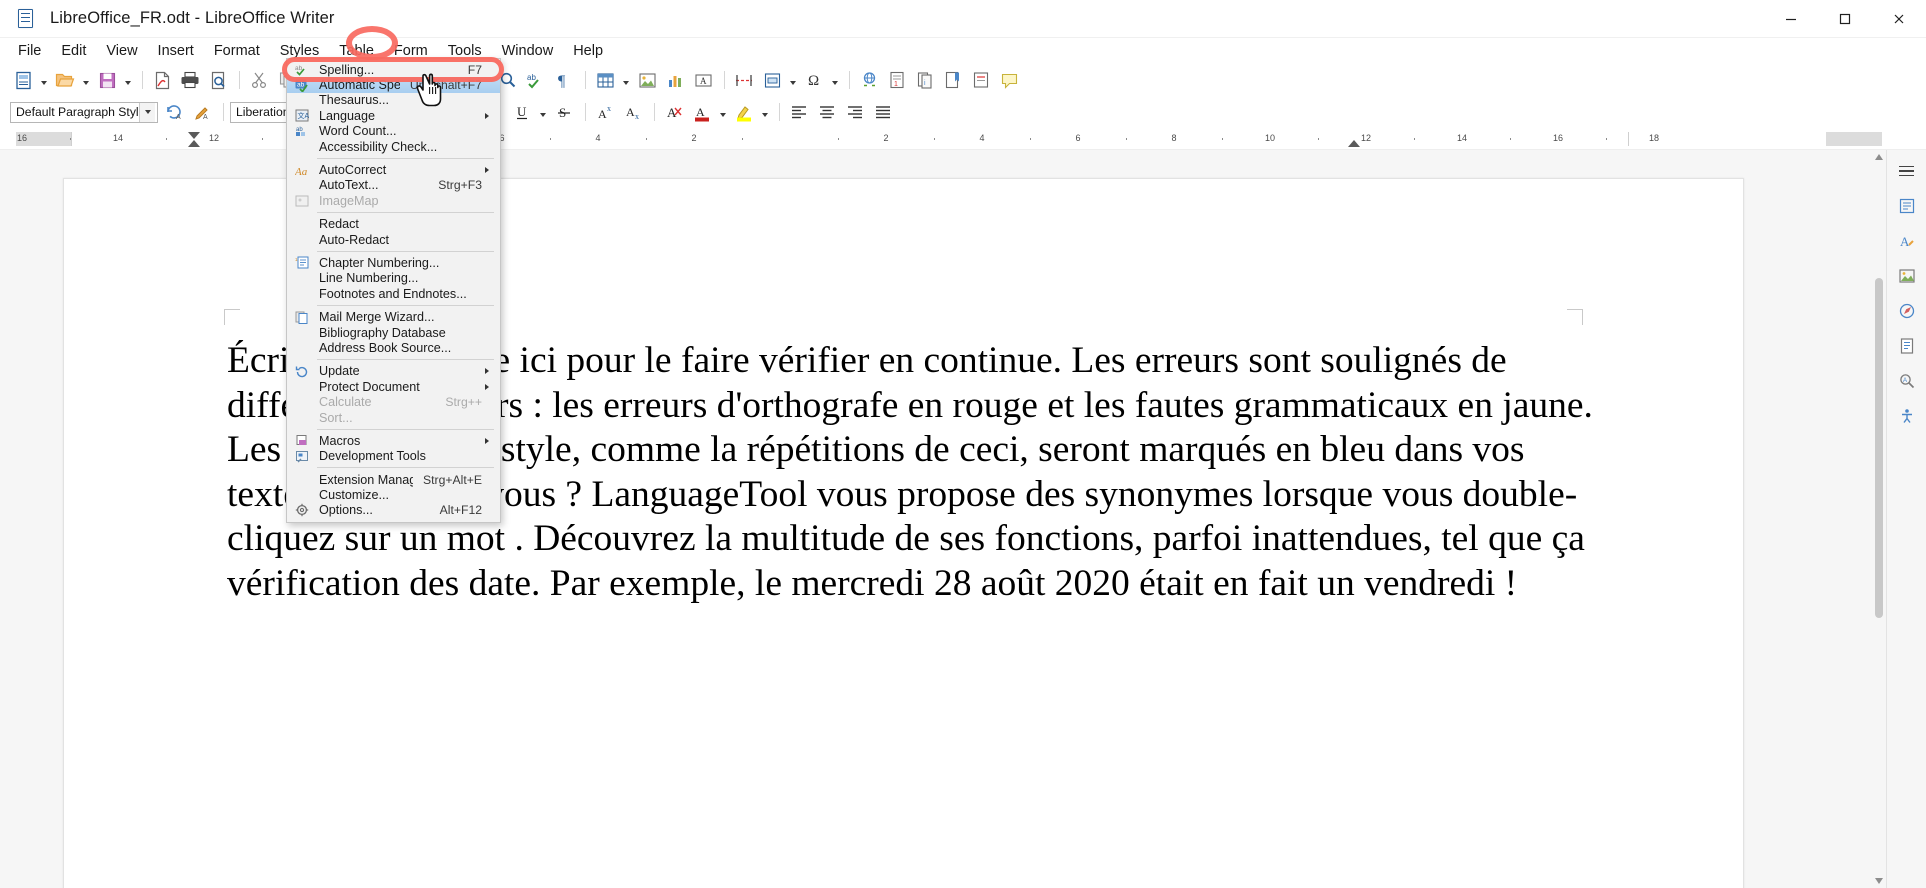 This screenshot has width=1926, height=888. I want to click on insert-field-dropdown, so click(792, 80).